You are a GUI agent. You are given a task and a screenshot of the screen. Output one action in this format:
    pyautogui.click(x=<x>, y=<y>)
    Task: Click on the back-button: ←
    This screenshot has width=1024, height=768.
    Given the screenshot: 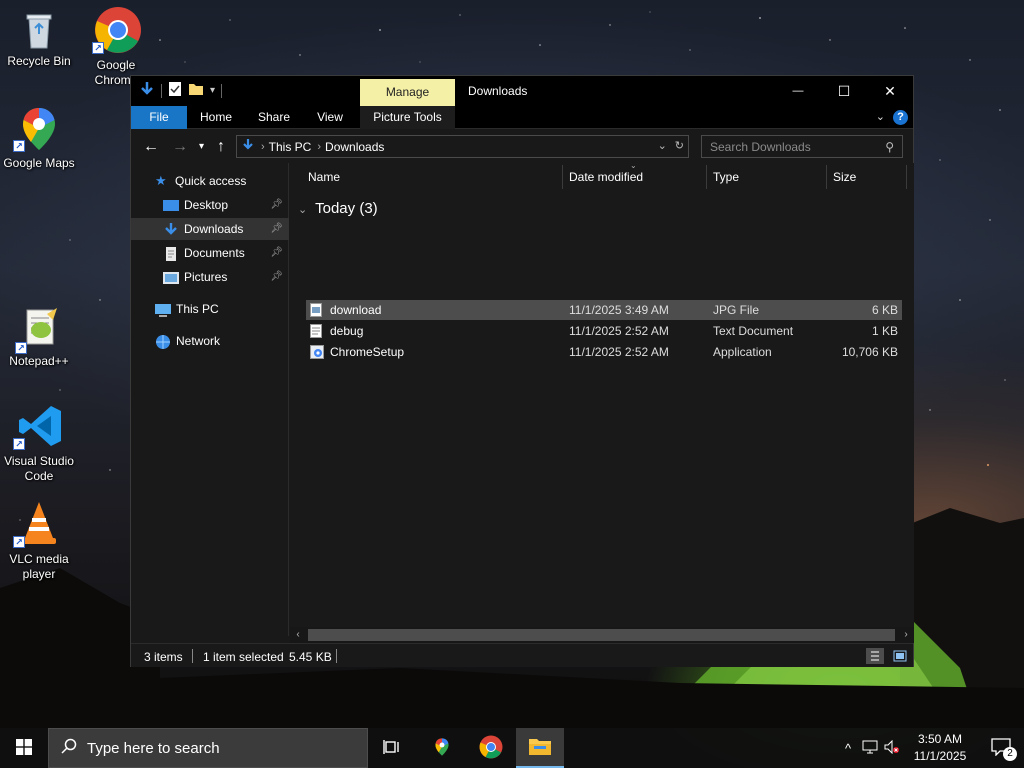 What is the action you would take?
    pyautogui.click(x=151, y=147)
    